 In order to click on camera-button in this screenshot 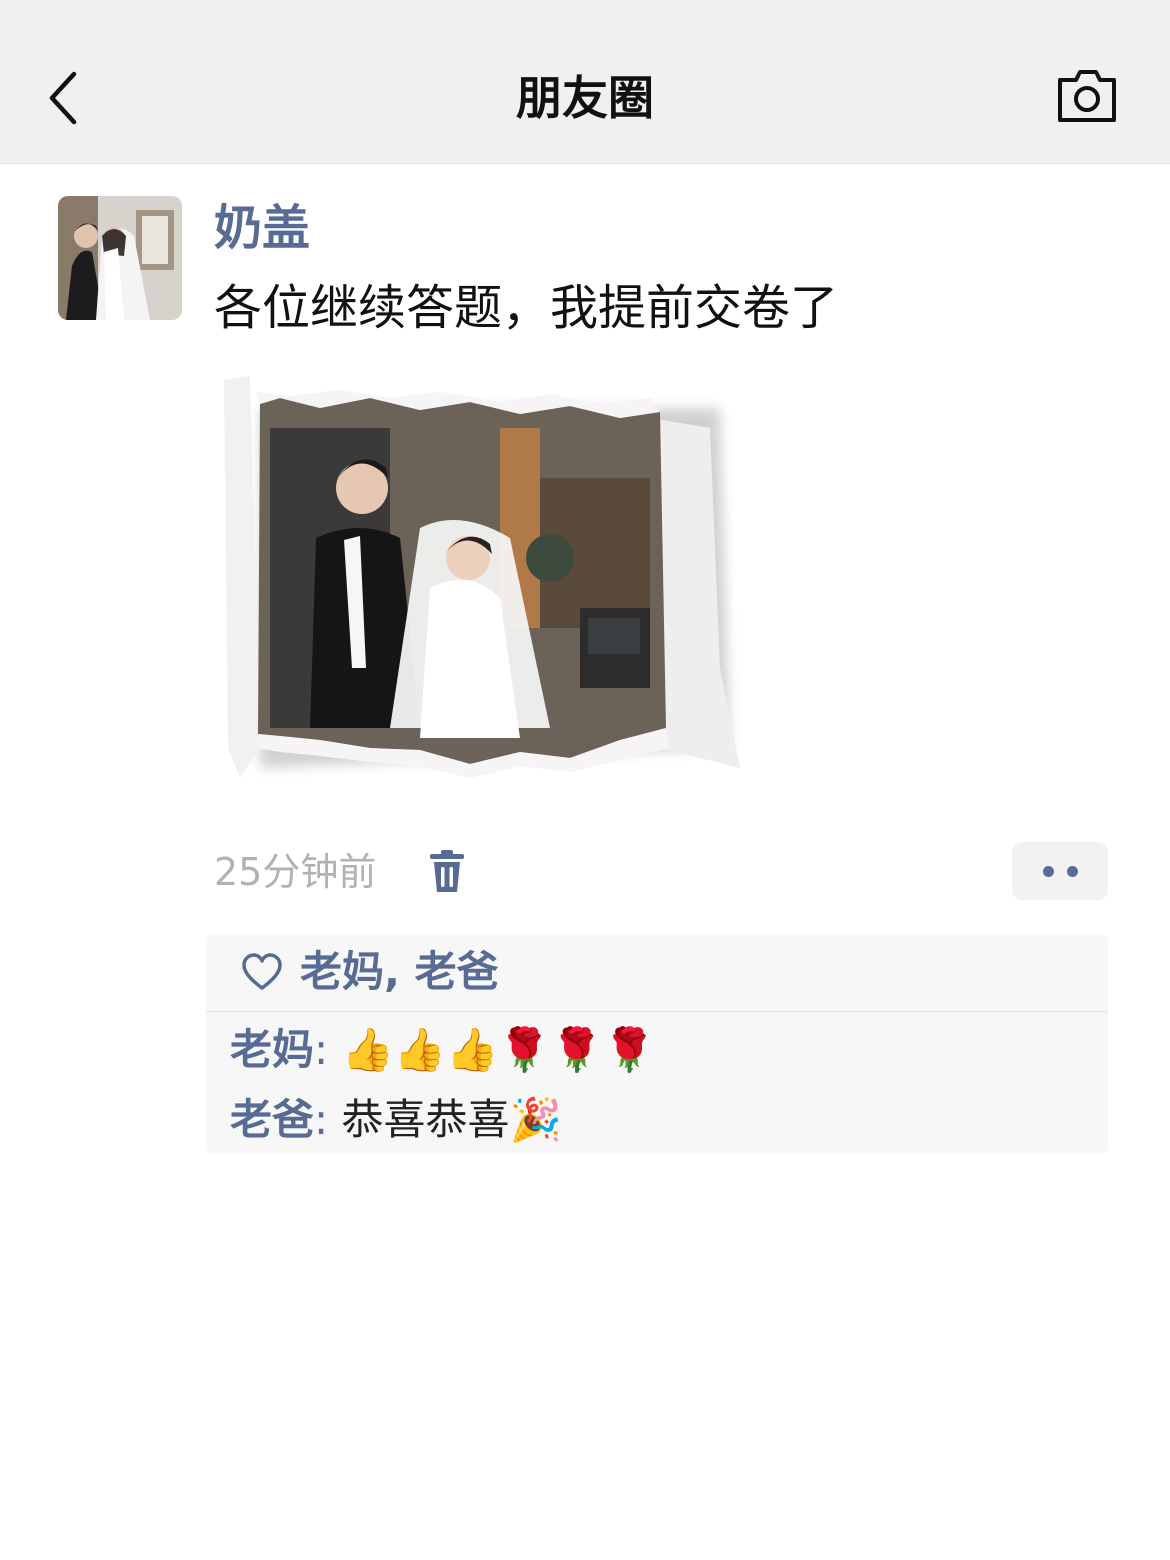, I will do `click(1086, 98)`.